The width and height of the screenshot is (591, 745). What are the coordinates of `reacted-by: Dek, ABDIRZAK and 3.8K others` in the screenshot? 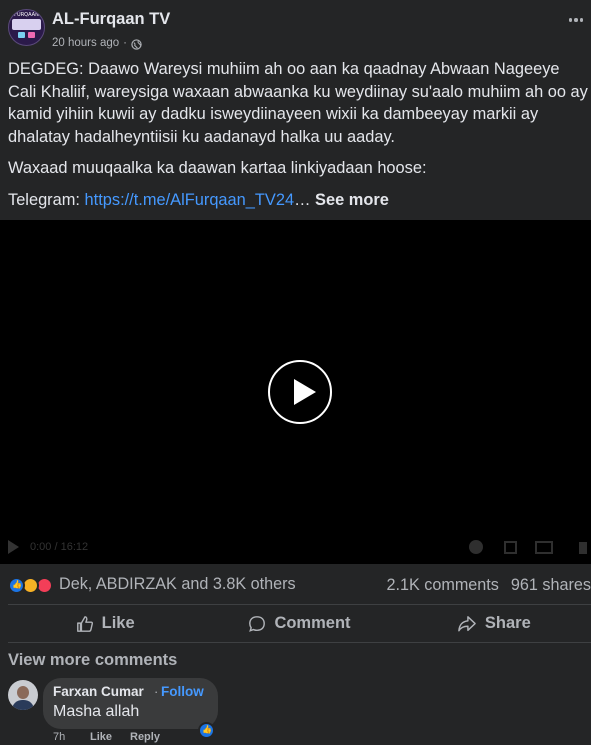 It's located at (177, 584).